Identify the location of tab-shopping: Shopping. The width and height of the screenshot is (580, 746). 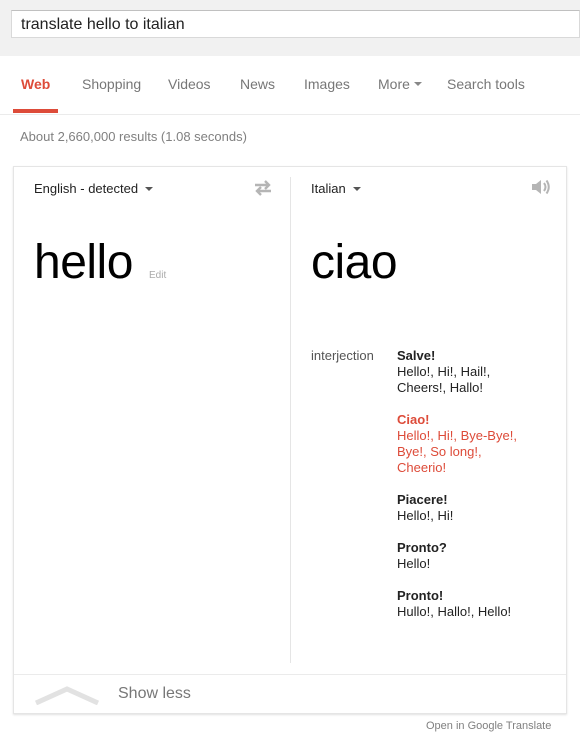
(111, 84).